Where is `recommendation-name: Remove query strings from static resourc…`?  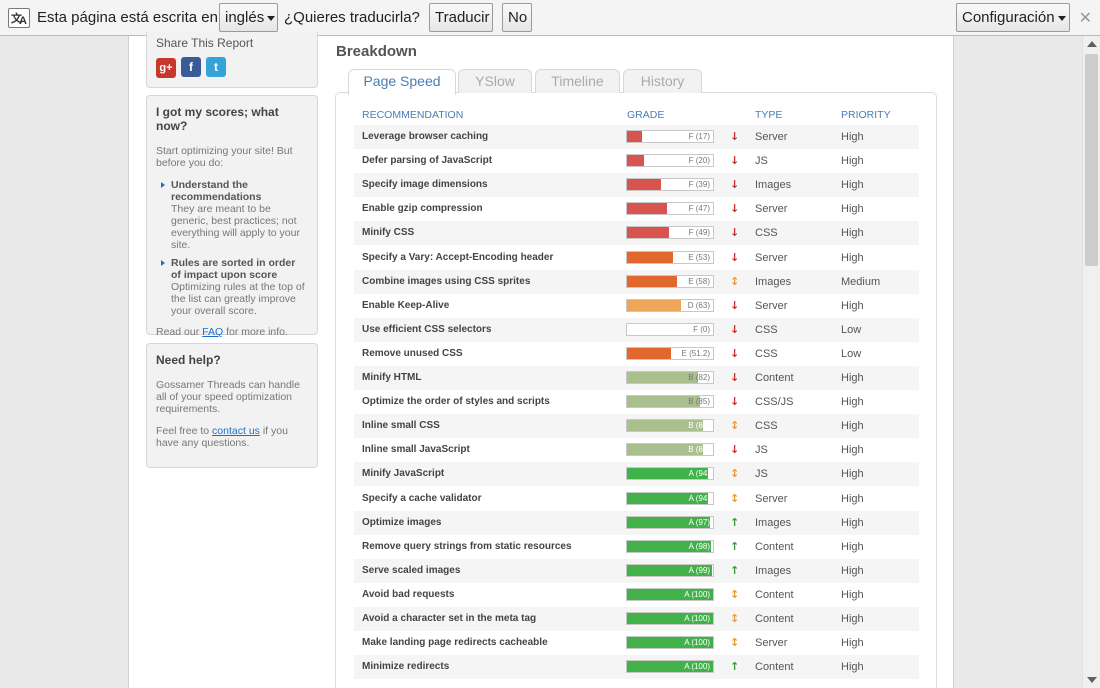
recommendation-name: Remove query strings from static resourc… is located at coordinates (467, 546).